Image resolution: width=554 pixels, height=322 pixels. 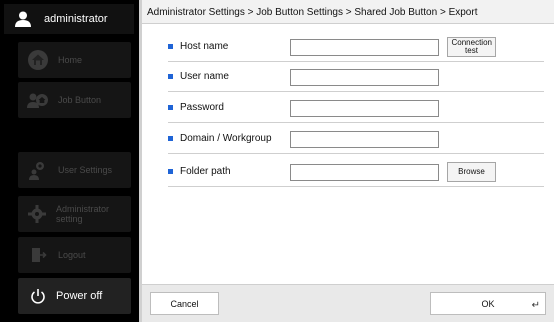 I want to click on browse-button: Browse, so click(x=471, y=172).